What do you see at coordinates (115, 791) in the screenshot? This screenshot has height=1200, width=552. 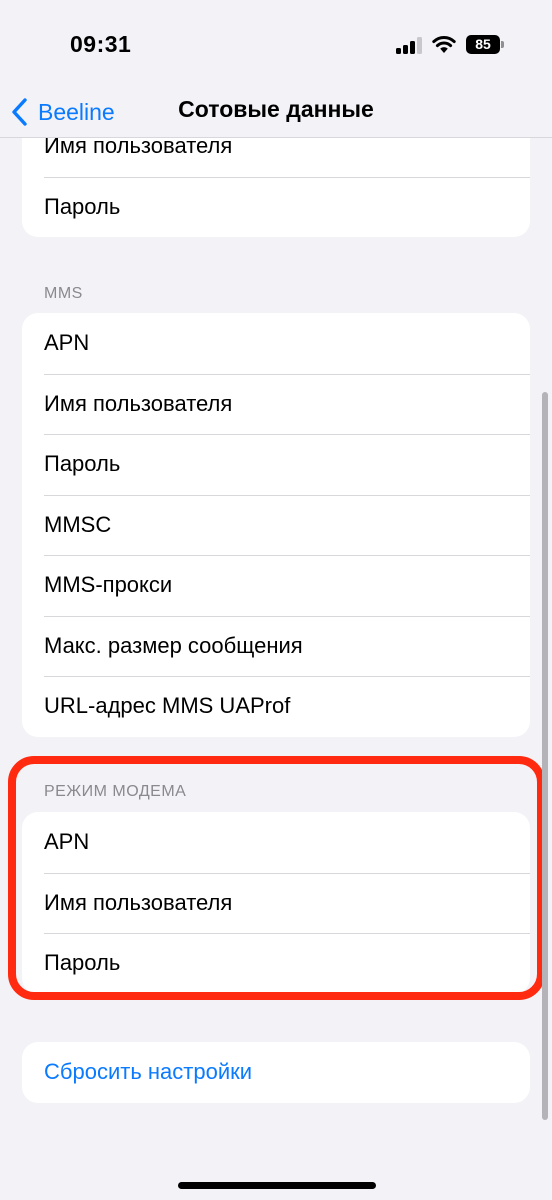 I see `section-header-modem: РЕЖИМ МОДЕМА` at bounding box center [115, 791].